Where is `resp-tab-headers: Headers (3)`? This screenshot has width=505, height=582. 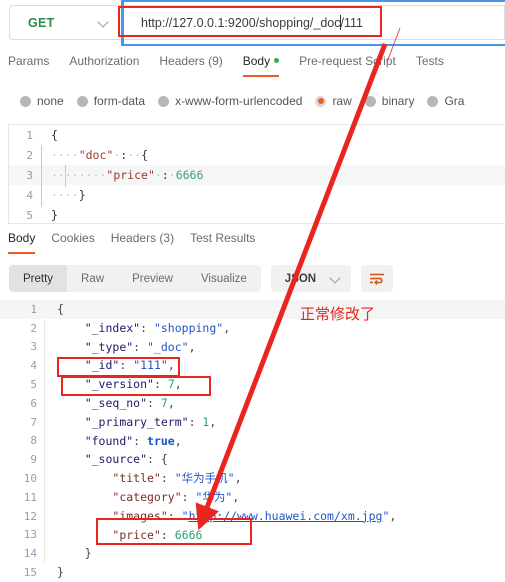
resp-tab-headers: Headers (3) is located at coordinates (142, 242).